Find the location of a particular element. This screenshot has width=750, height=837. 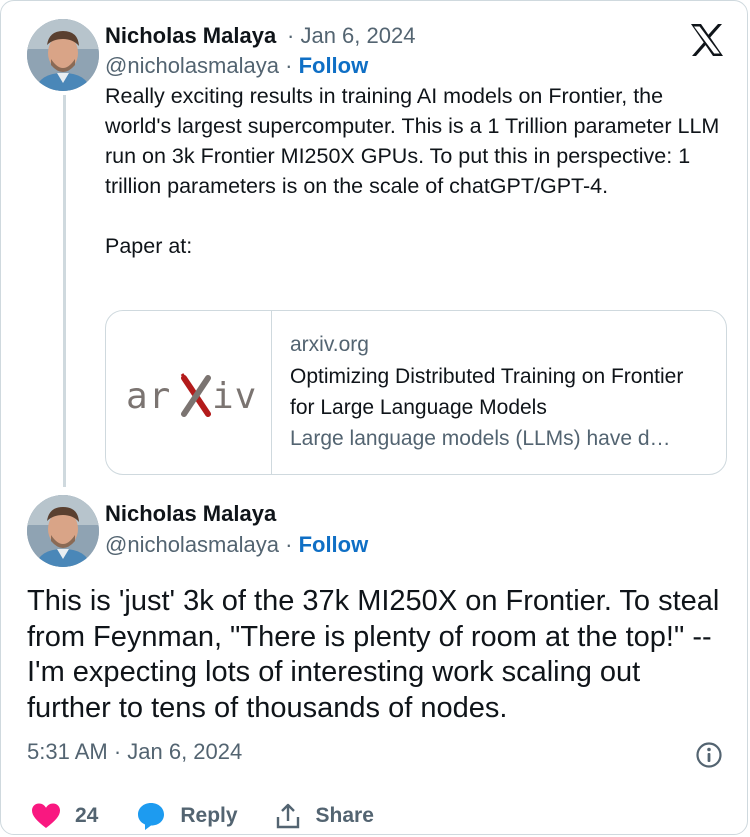

action-bar: 24 Reply Share is located at coordinates (202, 816).